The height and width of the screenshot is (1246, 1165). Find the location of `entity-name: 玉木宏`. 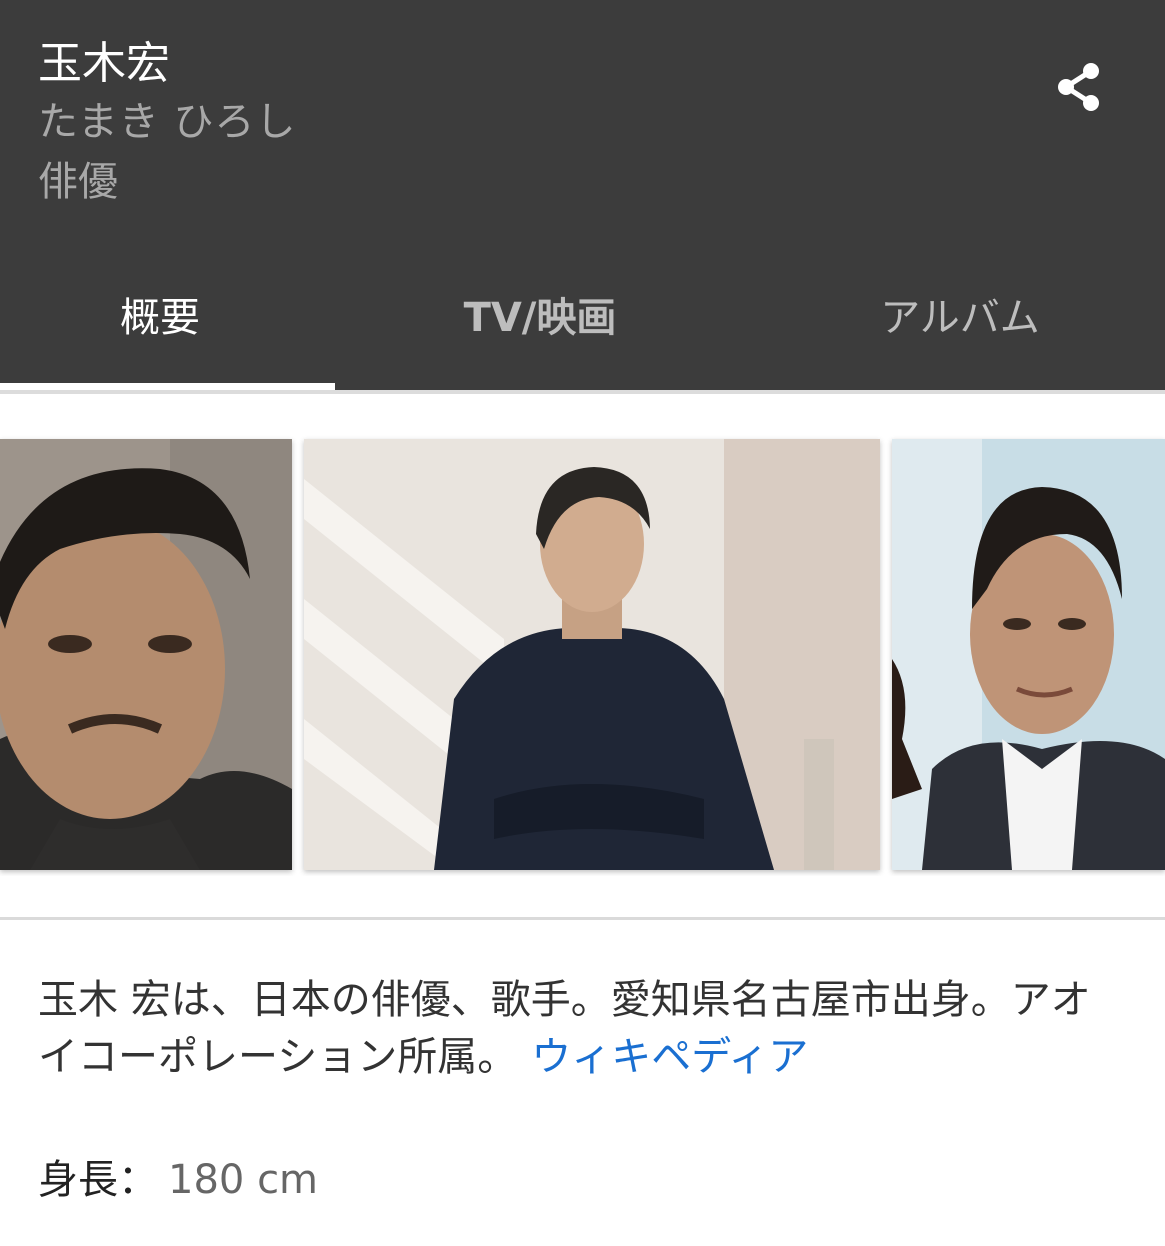

entity-name: 玉木宏 is located at coordinates (104, 63).